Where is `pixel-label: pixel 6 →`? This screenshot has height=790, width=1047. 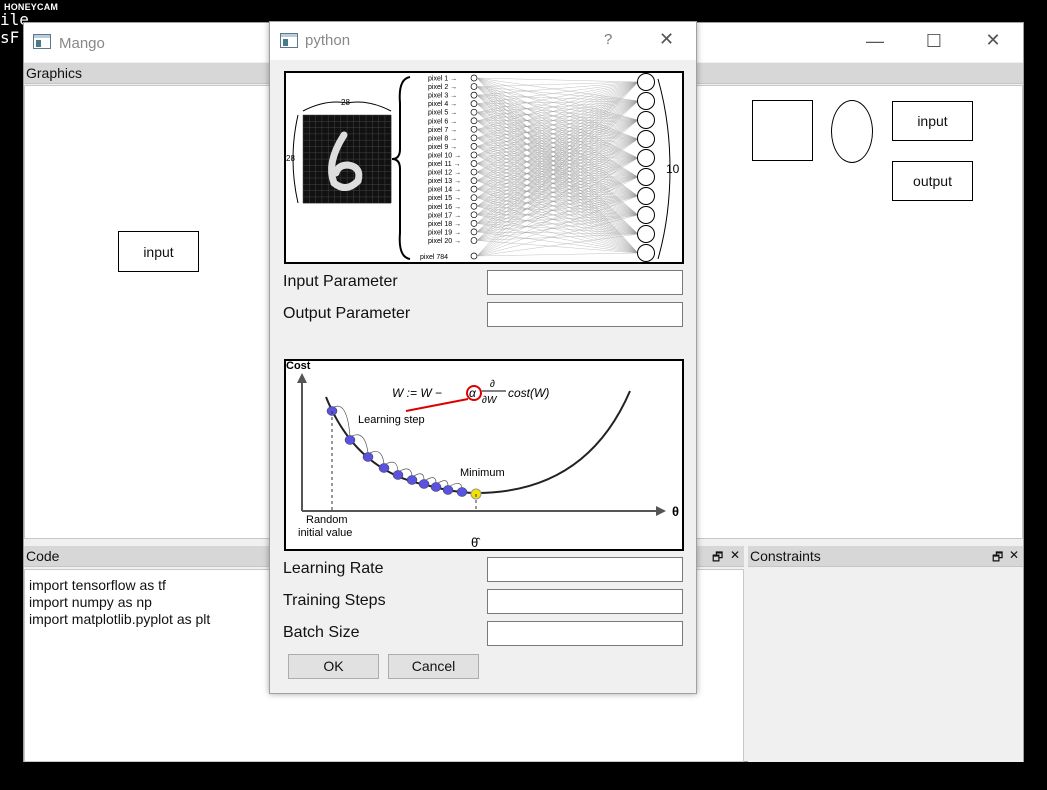 pixel-label: pixel 6 → is located at coordinates (442, 121).